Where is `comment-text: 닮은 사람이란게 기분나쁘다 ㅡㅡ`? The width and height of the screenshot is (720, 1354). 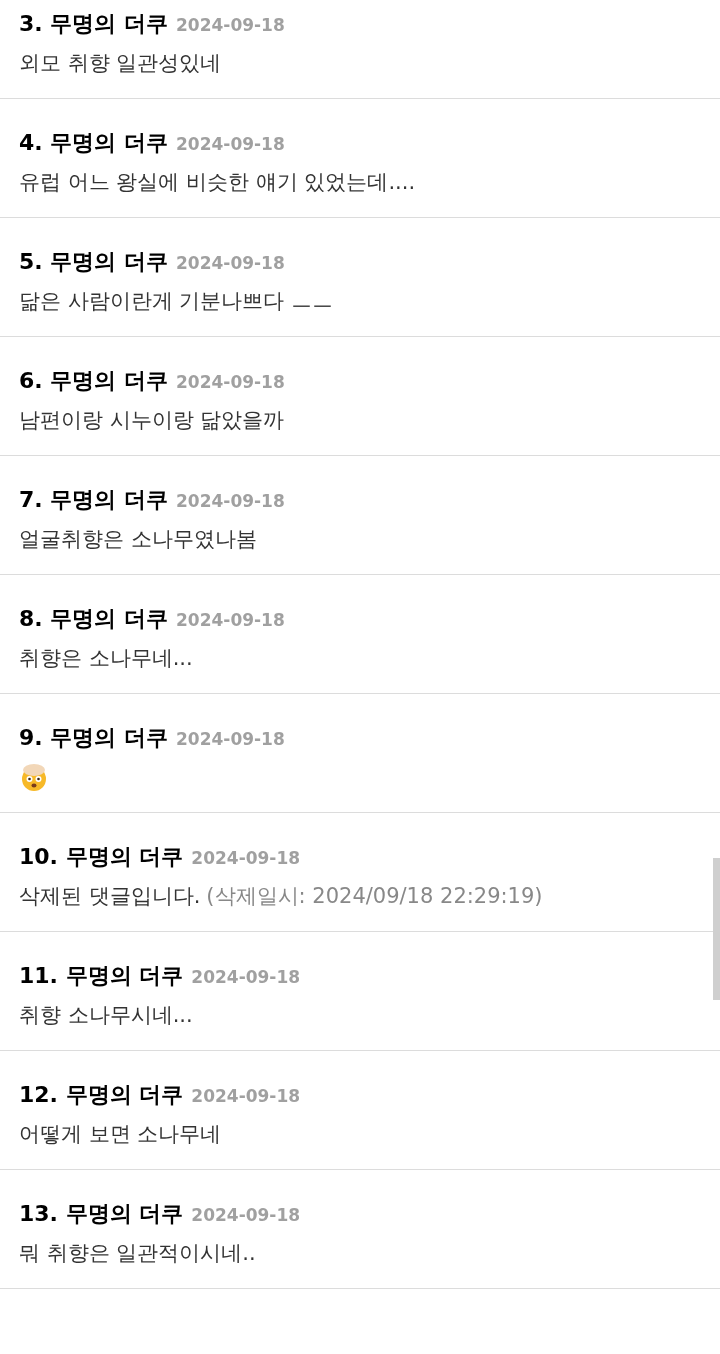
comment-text: 닮은 사람이란게 기분나쁘다 ㅡㅡ is located at coordinates (177, 301).